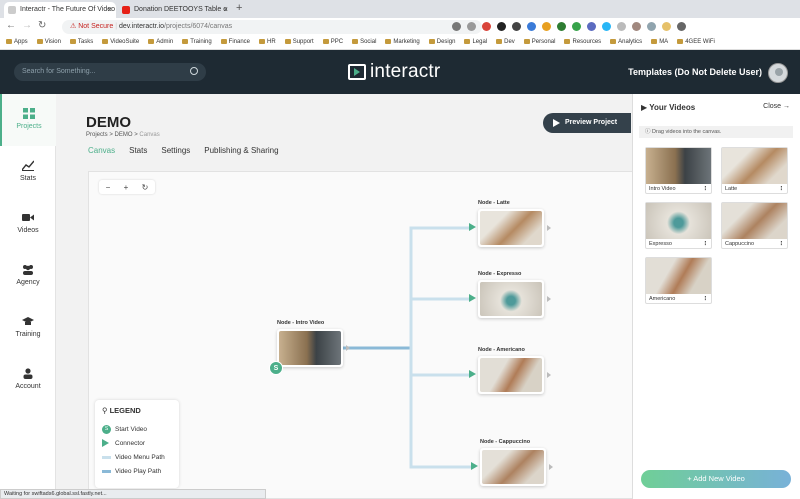 This screenshot has height=499, width=800. What do you see at coordinates (626, 42) in the screenshot?
I see `bookmark-item: Analytics` at bounding box center [626, 42].